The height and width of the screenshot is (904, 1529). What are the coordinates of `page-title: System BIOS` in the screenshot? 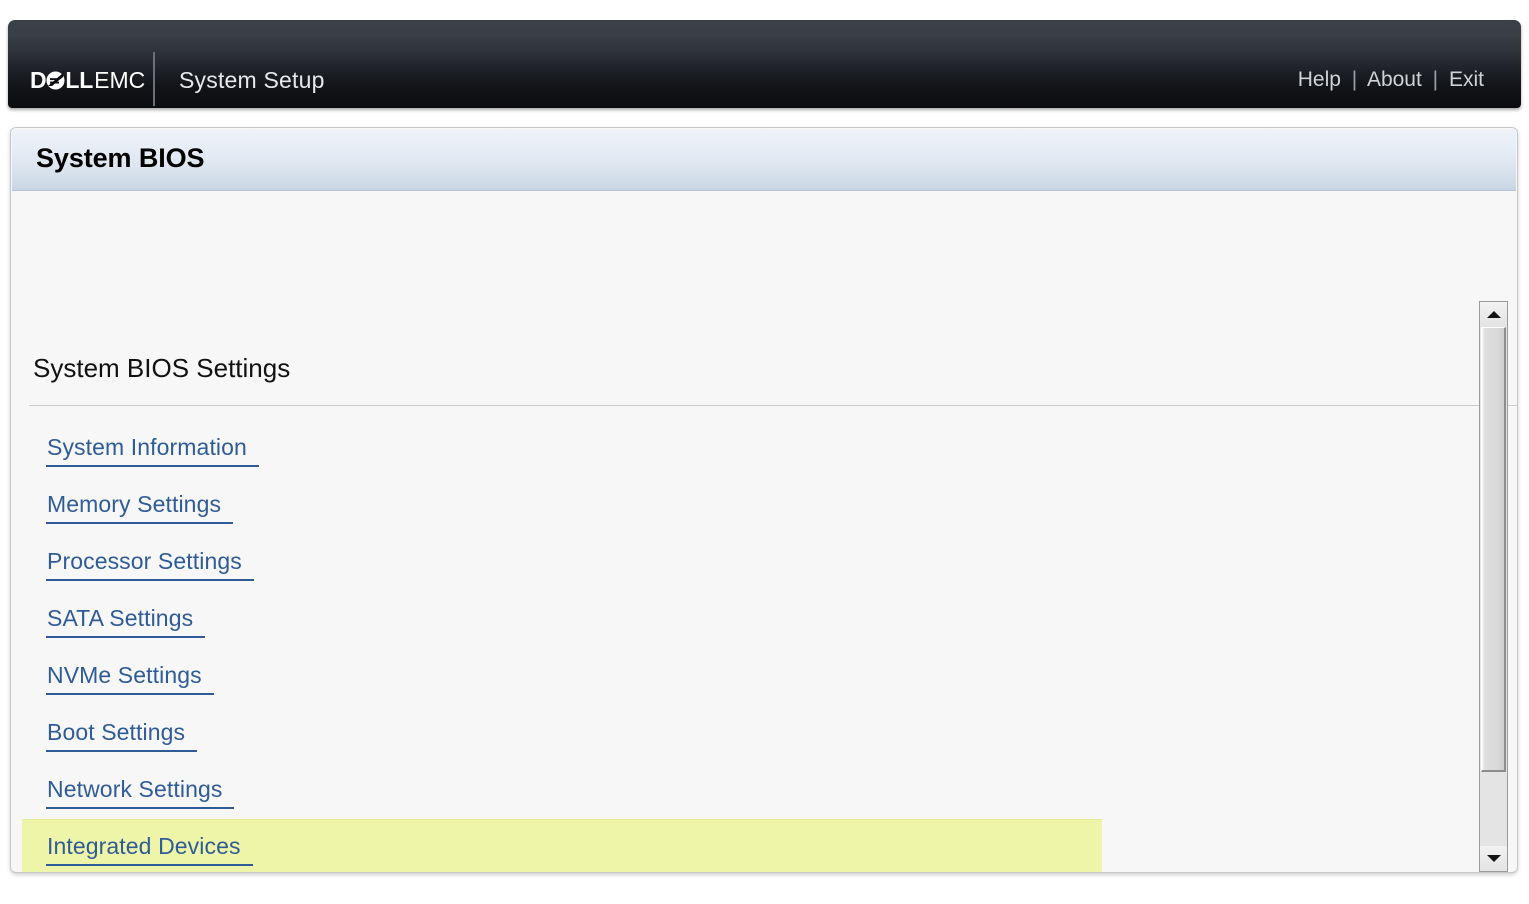 It's located at (120, 158).